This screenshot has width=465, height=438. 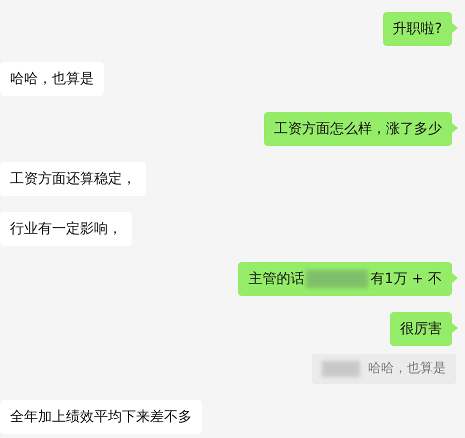 What do you see at coordinates (417, 29) in the screenshot?
I see `message-bubble: 升职啦?` at bounding box center [417, 29].